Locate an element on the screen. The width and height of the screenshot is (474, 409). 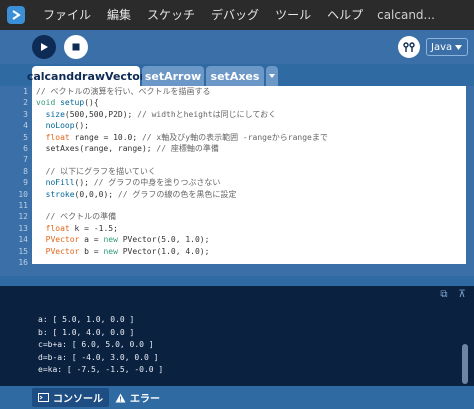
code-token: k = -1.5; is located at coordinates (93, 228).